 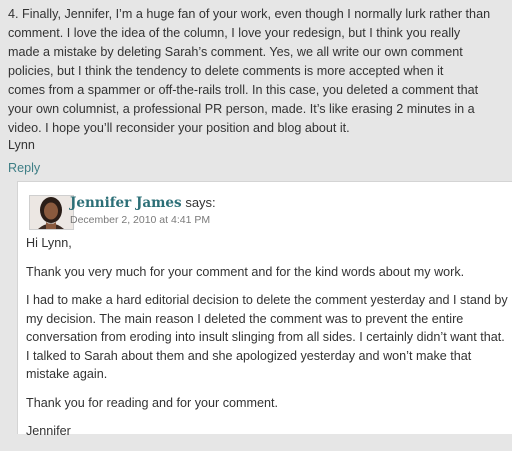 I want to click on author-name-link: Jennifer James, so click(x=126, y=203).